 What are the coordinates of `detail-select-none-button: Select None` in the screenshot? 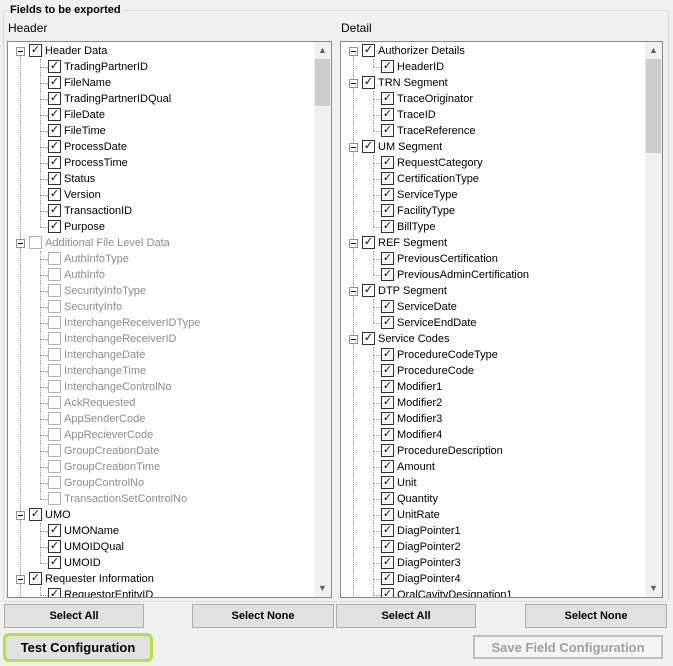 It's located at (596, 616).